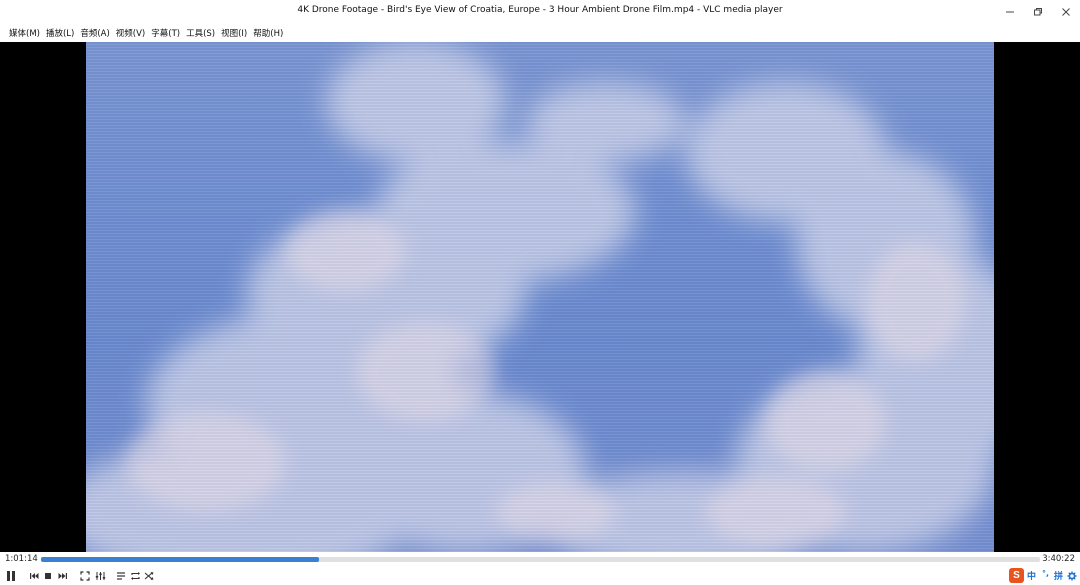 This screenshot has width=1080, height=585. What do you see at coordinates (24, 33) in the screenshot?
I see `menu-media: 媒体(M)` at bounding box center [24, 33].